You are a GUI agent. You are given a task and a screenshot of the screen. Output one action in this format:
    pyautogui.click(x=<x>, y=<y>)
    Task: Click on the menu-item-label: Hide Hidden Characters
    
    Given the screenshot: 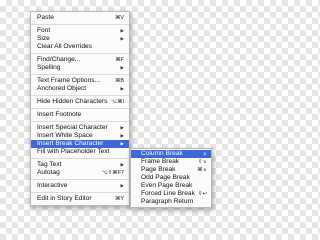 What is the action you would take?
    pyautogui.click(x=72, y=101)
    